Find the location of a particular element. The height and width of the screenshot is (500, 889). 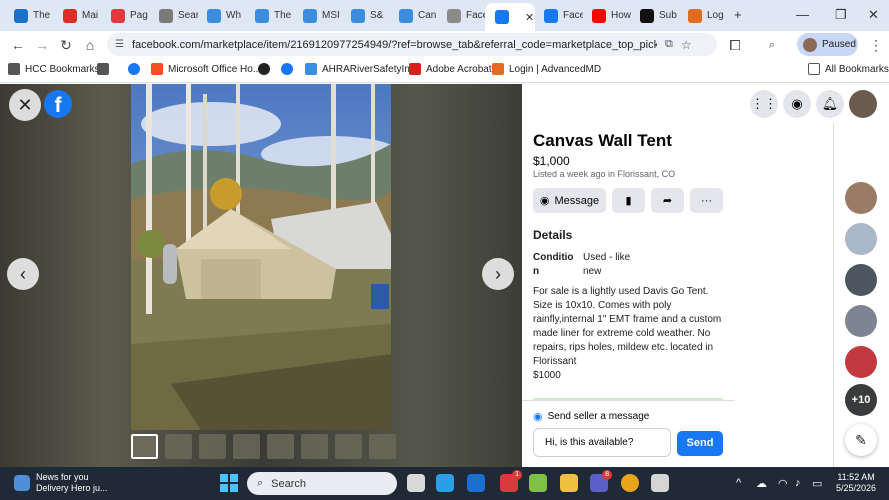

all-bookmarks: All Bookmarks is located at coordinates (848, 69).